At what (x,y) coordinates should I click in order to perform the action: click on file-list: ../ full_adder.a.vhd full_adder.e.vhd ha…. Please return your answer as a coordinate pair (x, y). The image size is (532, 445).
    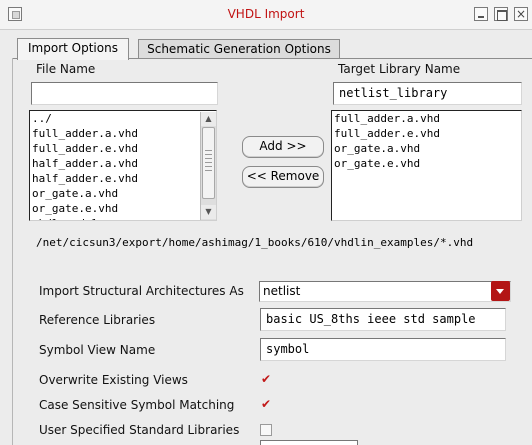
    Looking at the image, I should click on (123, 165).